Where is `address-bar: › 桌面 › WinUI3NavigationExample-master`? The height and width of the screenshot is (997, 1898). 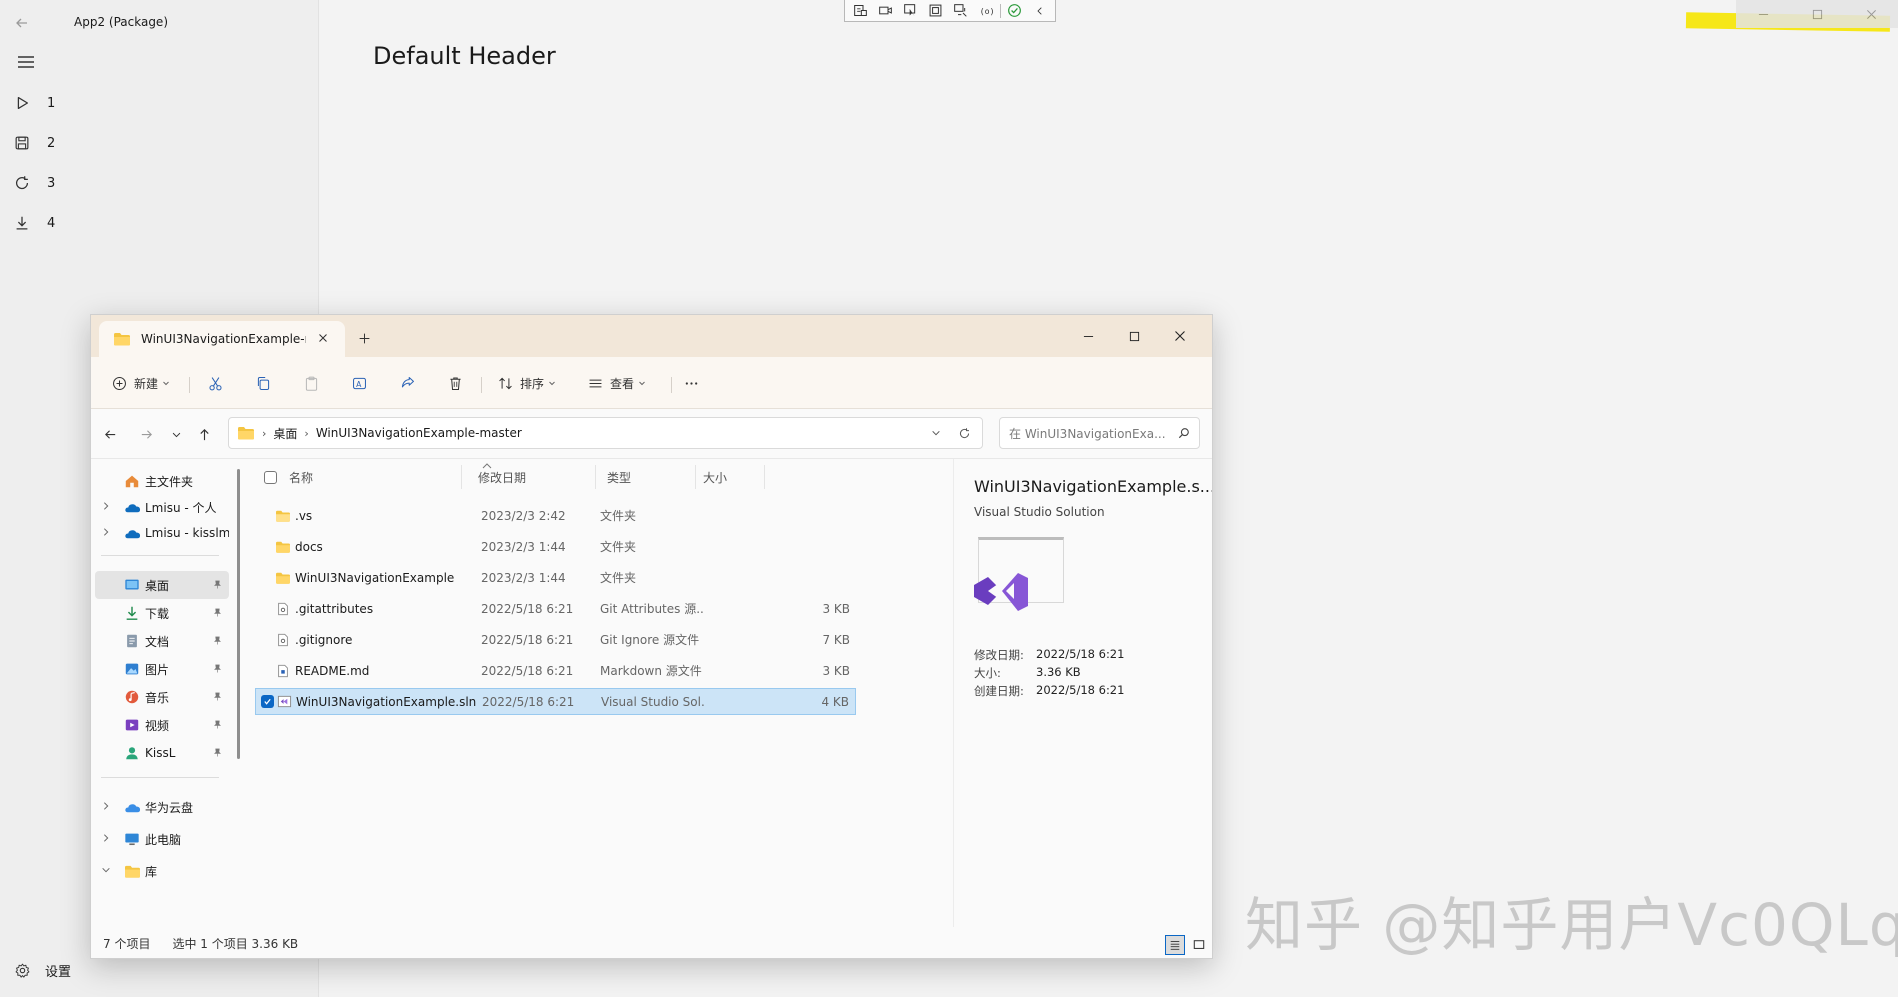 address-bar: › 桌面 › WinUI3NavigationExample-master is located at coordinates (605, 433).